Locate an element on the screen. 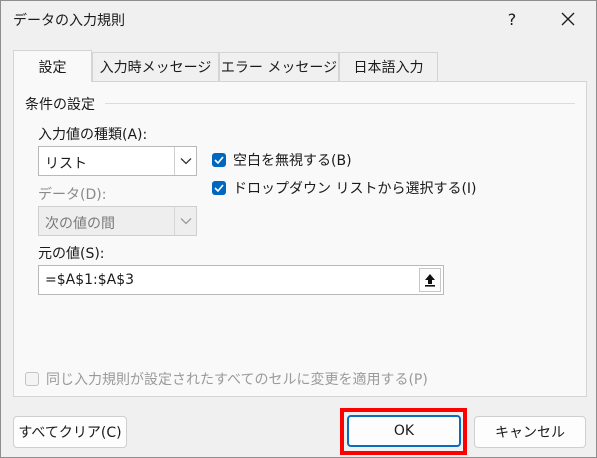 Image resolution: width=597 pixels, height=458 pixels. clear-all-button: すべてクリア(C) is located at coordinates (70, 432).